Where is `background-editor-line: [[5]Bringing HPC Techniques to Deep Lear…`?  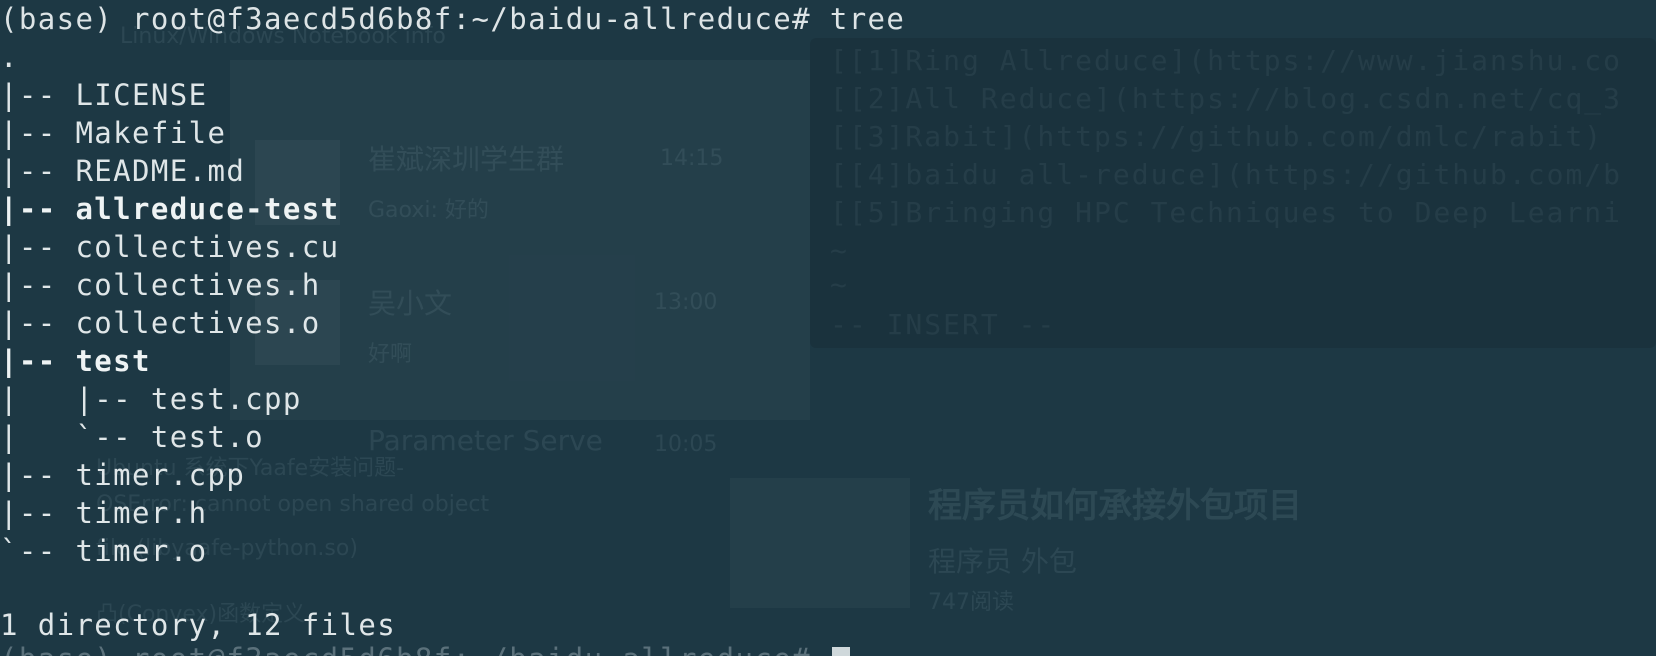 background-editor-line: [[5]Bringing HPC Techniques to Deep Lear… is located at coordinates (1226, 212).